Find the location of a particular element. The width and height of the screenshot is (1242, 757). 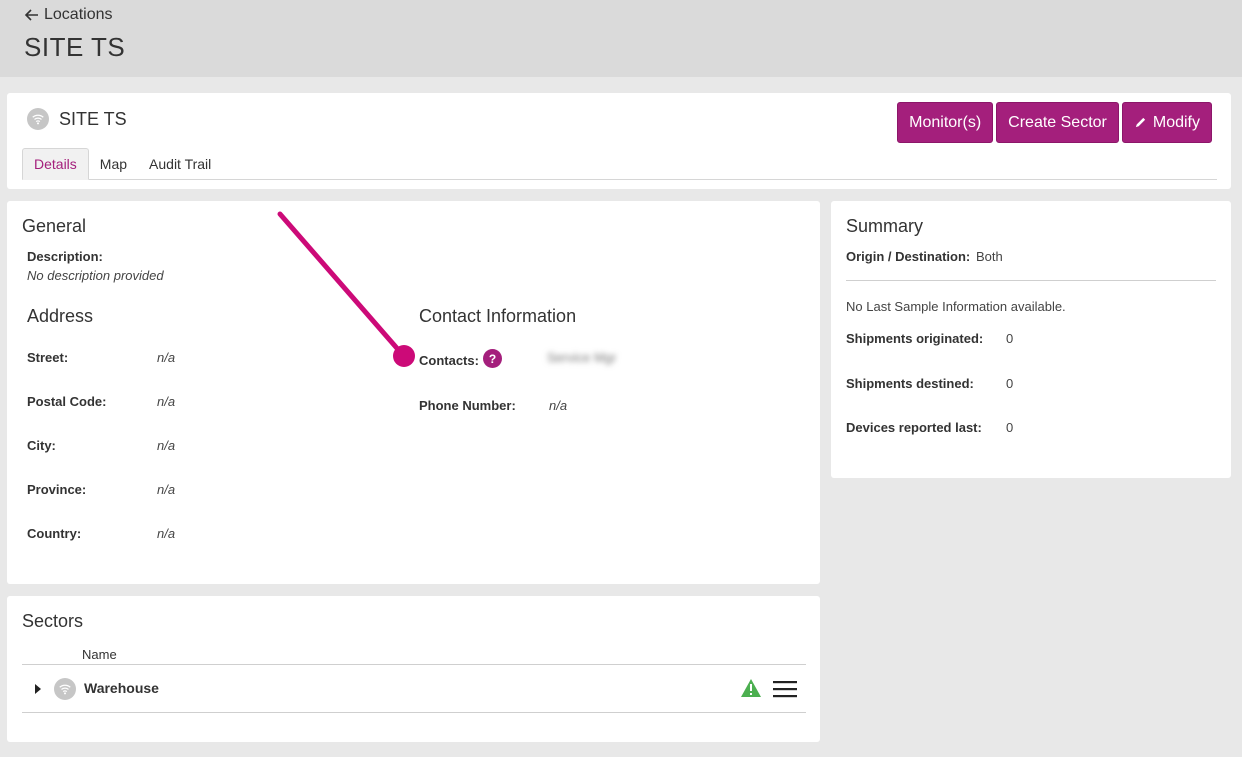

column-header-name: Name is located at coordinates (99, 654).